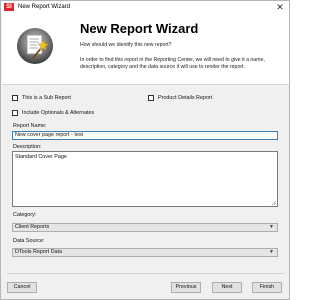 This screenshot has height=300, width=320. Describe the element at coordinates (15, 113) in the screenshot. I see `include-optionals-checkbox` at that location.